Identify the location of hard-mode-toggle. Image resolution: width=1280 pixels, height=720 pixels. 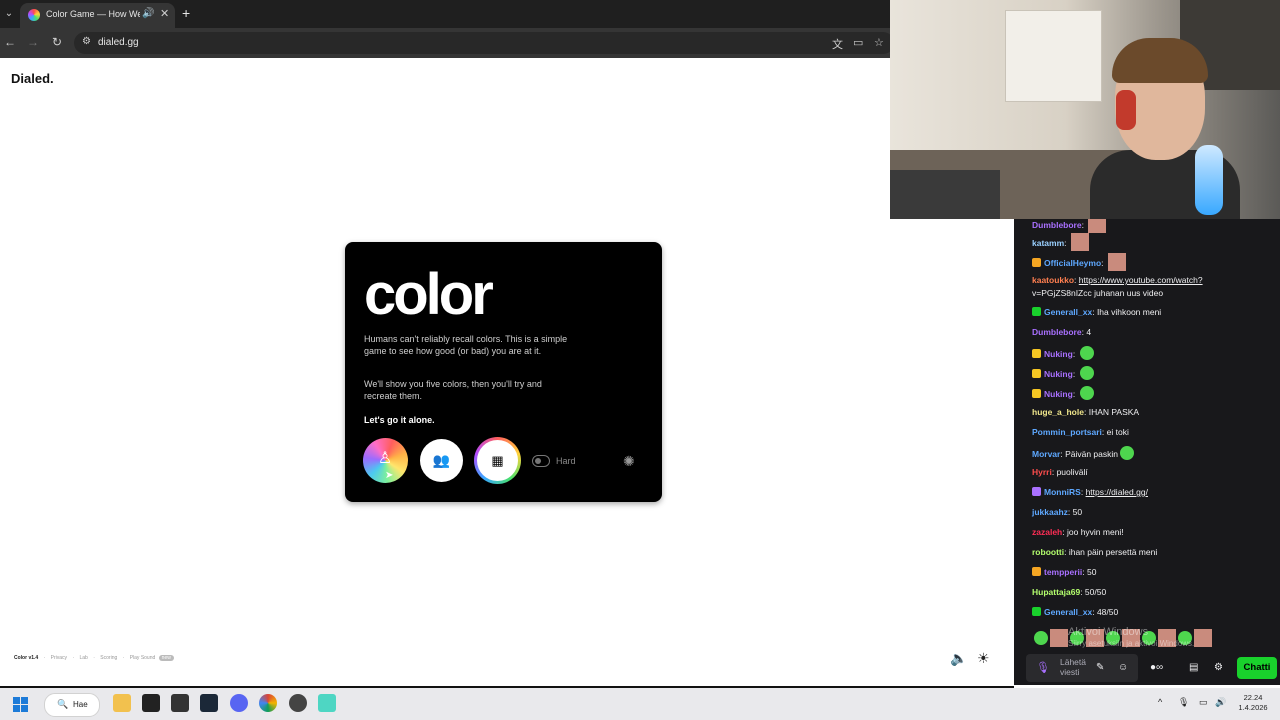
(541, 461).